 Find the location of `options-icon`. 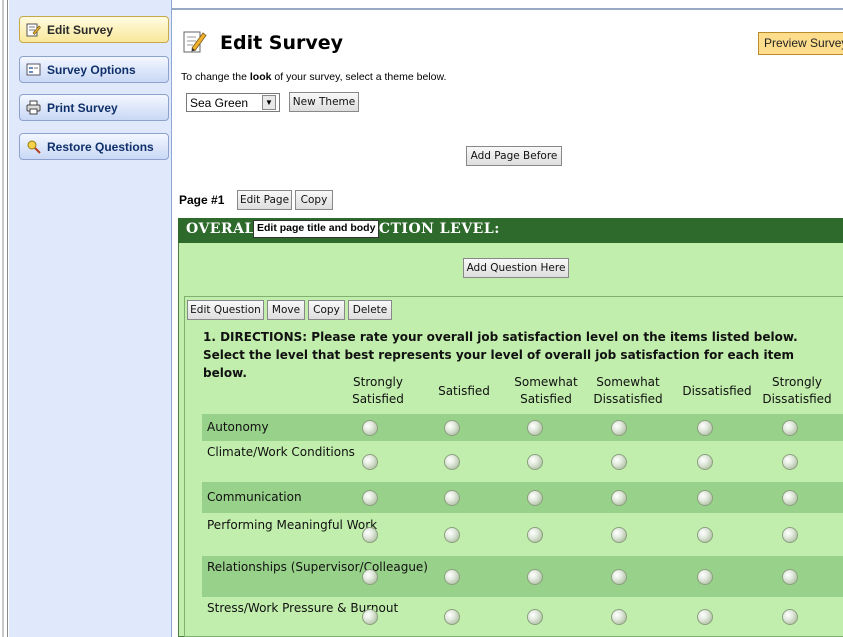

options-icon is located at coordinates (33, 69).